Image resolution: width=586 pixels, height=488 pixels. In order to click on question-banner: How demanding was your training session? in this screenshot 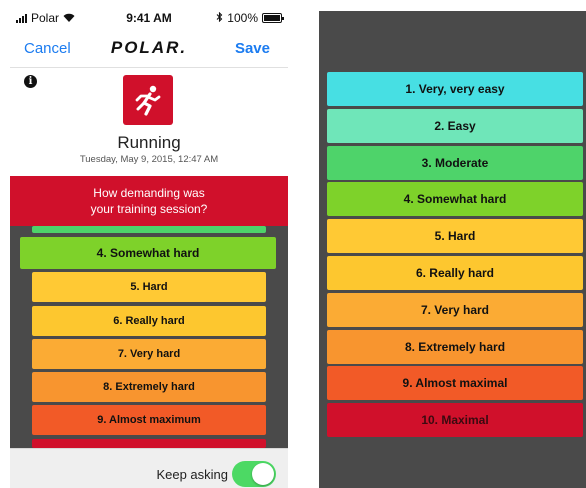, I will do `click(149, 201)`.